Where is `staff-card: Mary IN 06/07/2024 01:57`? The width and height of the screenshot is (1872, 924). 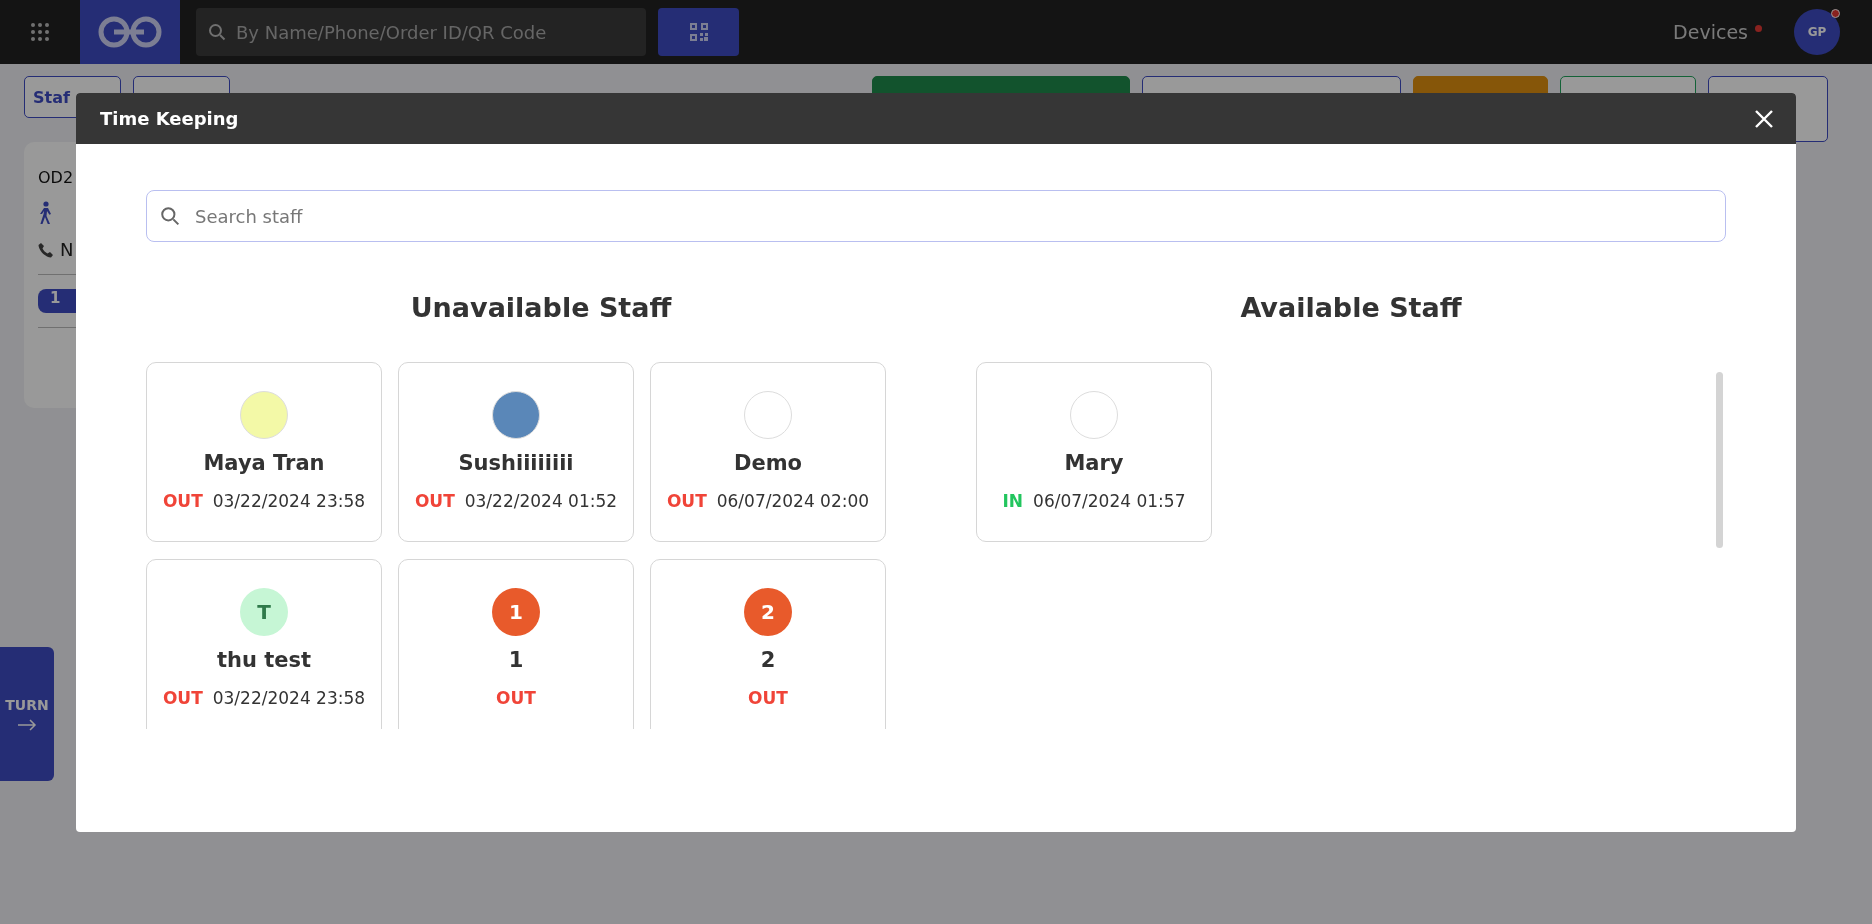
staff-card: Mary IN 06/07/2024 01:57 is located at coordinates (1094, 452).